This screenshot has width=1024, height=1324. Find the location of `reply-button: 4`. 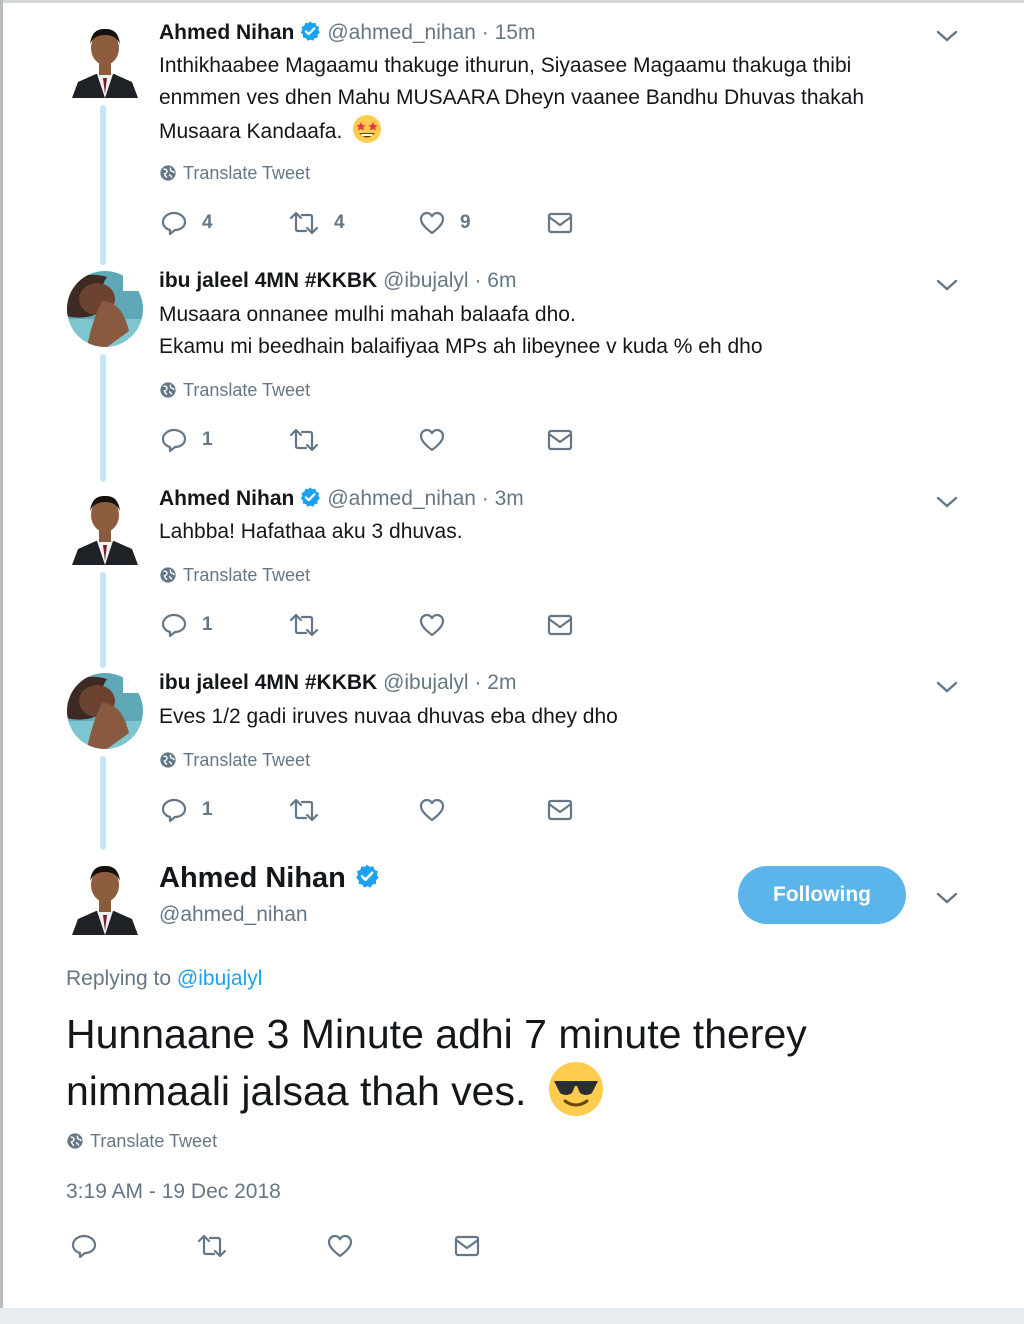

reply-button: 4 is located at coordinates (186, 223).